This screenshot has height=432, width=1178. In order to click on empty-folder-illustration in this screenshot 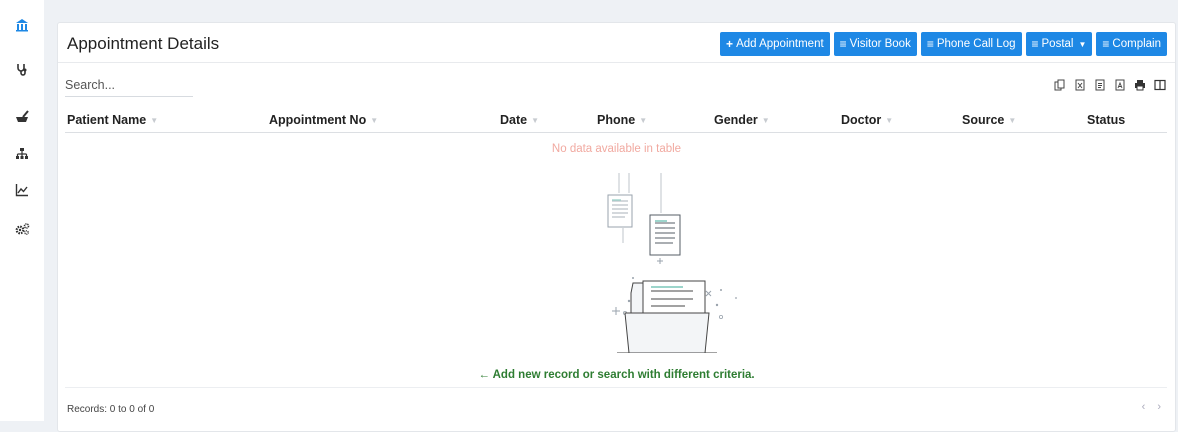, I will do `click(672, 263)`.